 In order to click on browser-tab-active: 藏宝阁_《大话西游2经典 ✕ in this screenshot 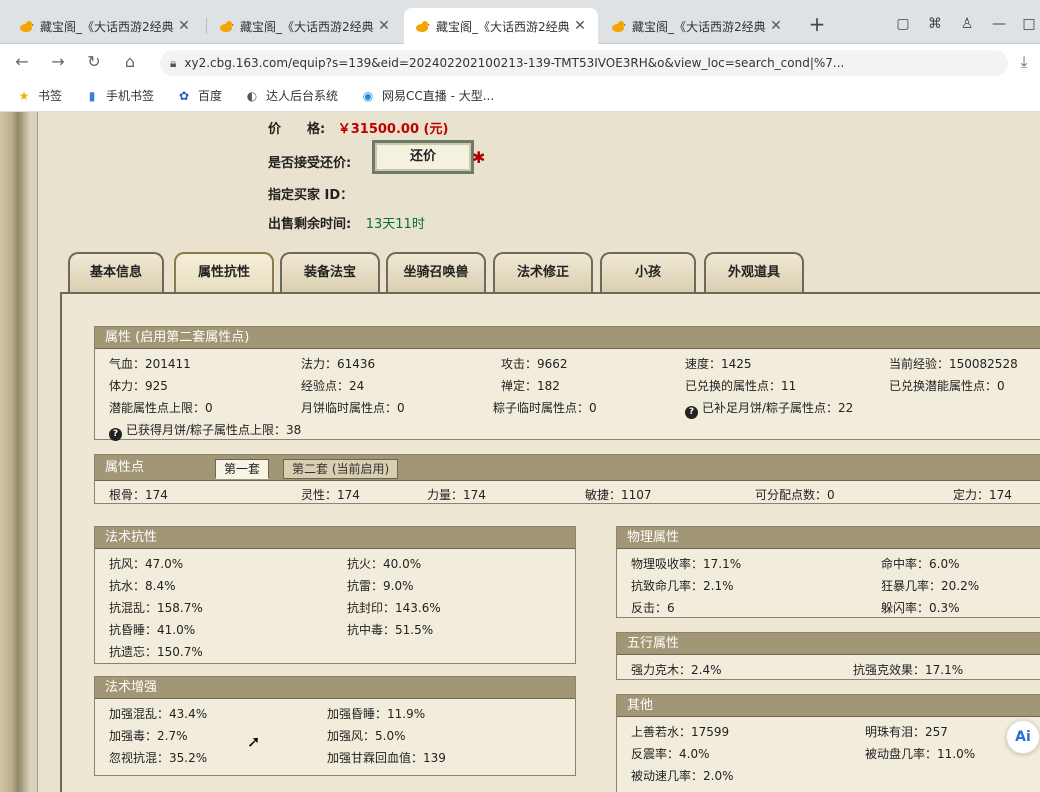, I will do `click(501, 26)`.